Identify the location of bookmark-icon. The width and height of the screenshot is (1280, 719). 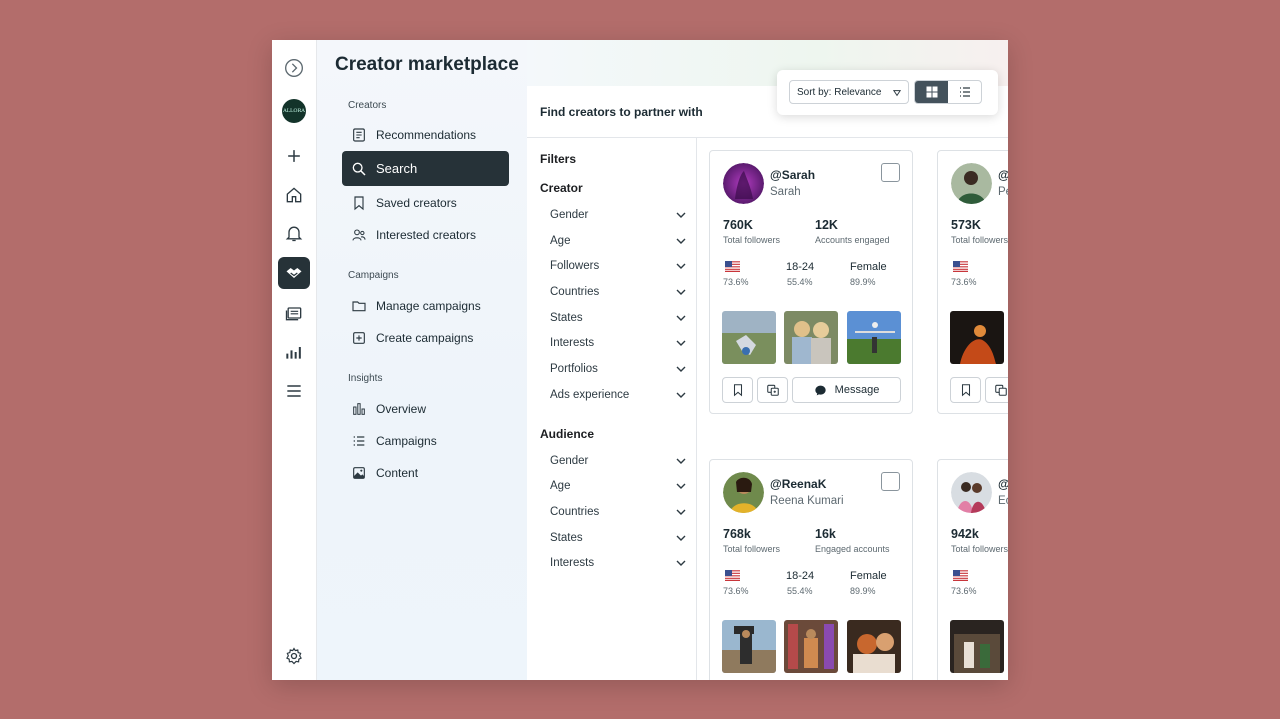
(359, 203).